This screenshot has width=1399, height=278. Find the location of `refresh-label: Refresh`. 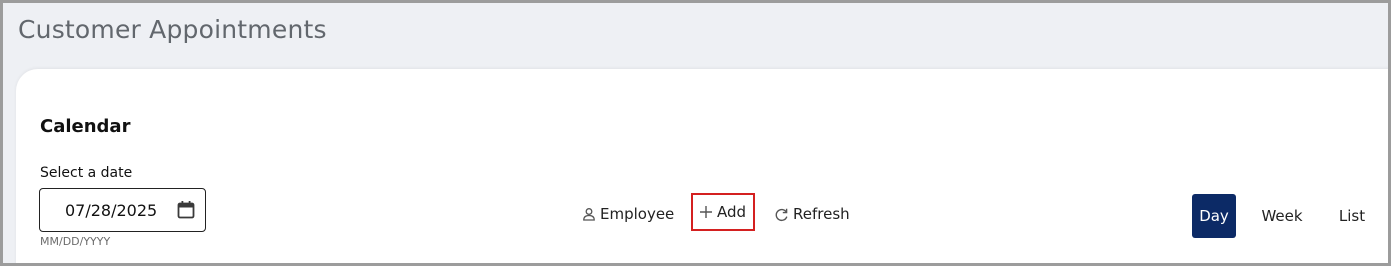

refresh-label: Refresh is located at coordinates (821, 214).